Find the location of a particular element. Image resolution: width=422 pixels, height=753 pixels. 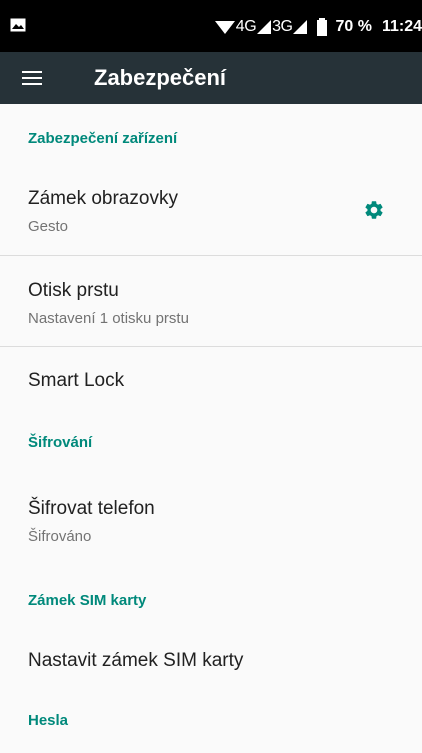

network-3g-label: 3G is located at coordinates (282, 26).